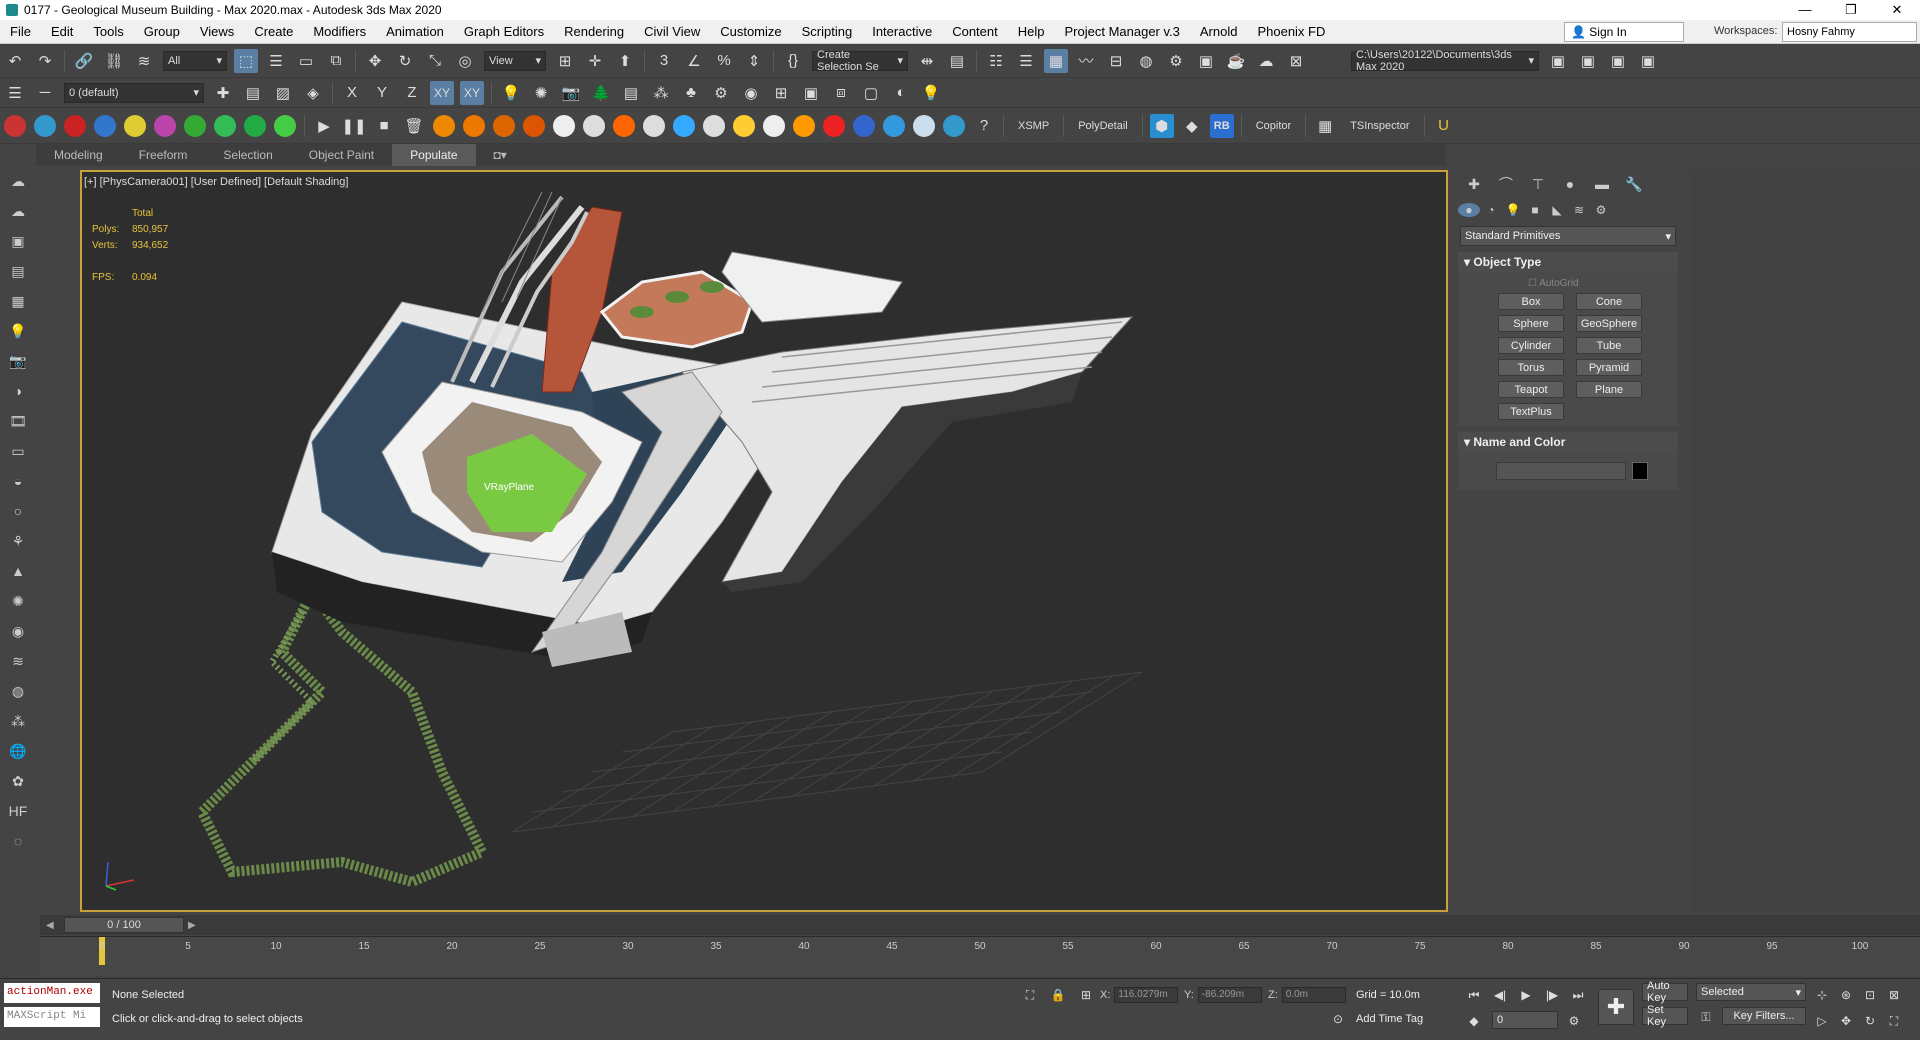  Describe the element at coordinates (1609, 389) in the screenshot. I see `plane-button: Plane` at that location.